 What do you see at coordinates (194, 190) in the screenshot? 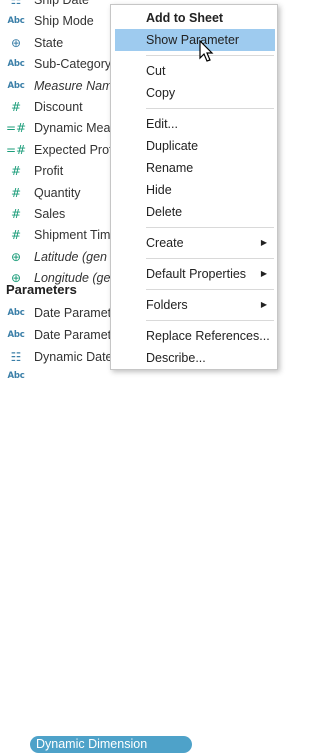
I see `menu-item-hide: Hide` at bounding box center [194, 190].